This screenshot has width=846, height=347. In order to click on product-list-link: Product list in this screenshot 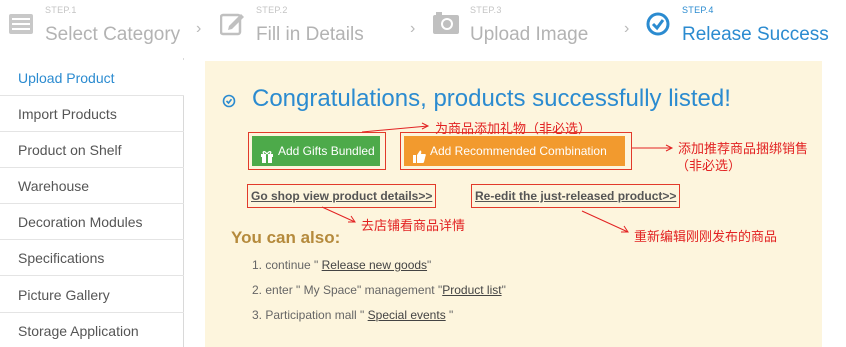, I will do `click(471, 290)`.